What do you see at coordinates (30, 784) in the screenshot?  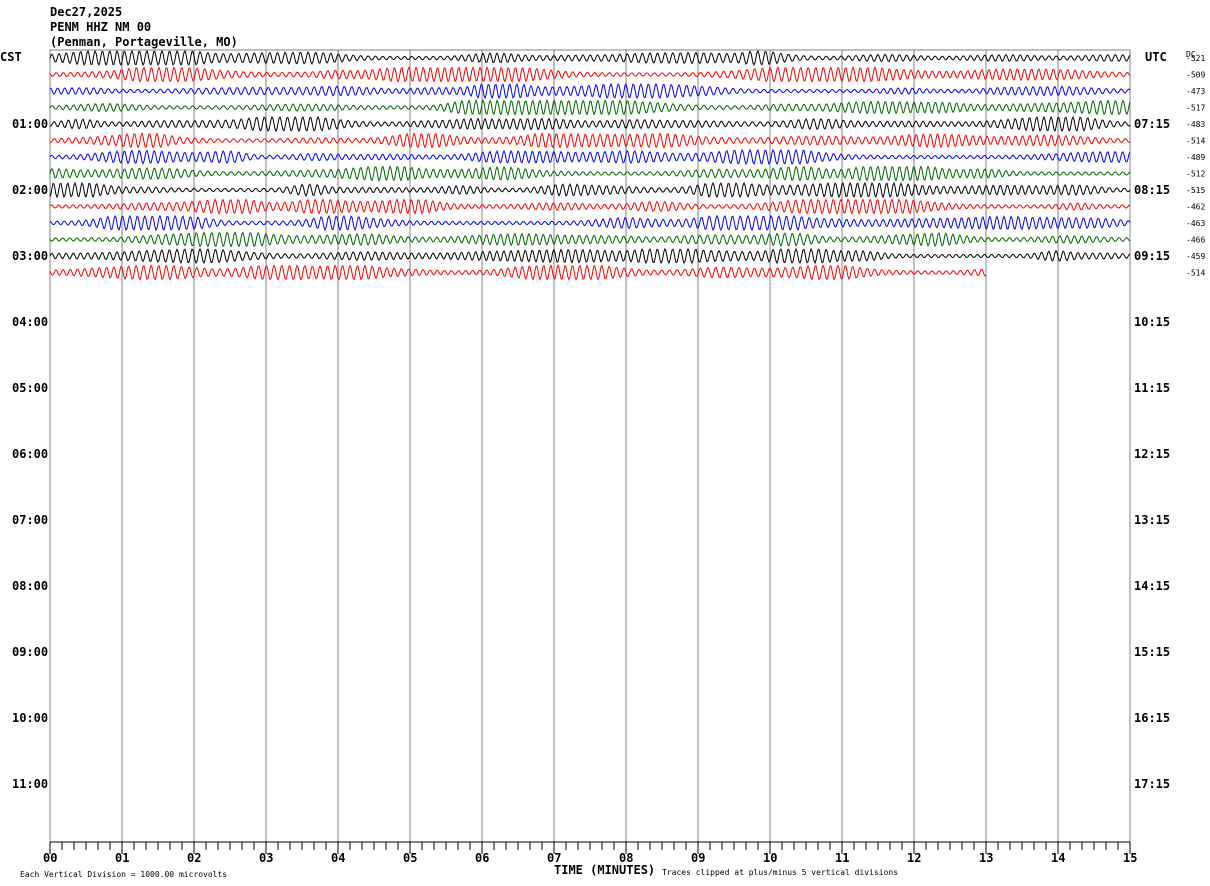 I see `cst-hour-label: 11:00` at bounding box center [30, 784].